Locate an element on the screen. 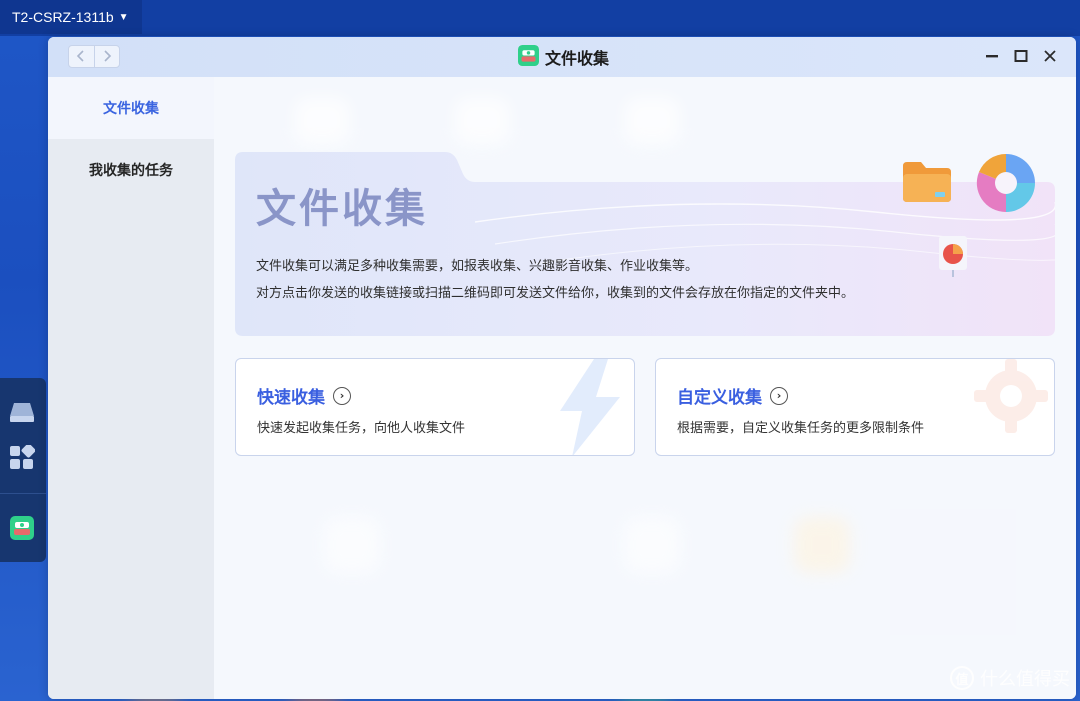 Image resolution: width=1080 pixels, height=701 pixels. hero-description-1: 文件收集可以满足多种收集需要，如报表收集、兴趣影音收集、作业收集等。 is located at coordinates (477, 266).